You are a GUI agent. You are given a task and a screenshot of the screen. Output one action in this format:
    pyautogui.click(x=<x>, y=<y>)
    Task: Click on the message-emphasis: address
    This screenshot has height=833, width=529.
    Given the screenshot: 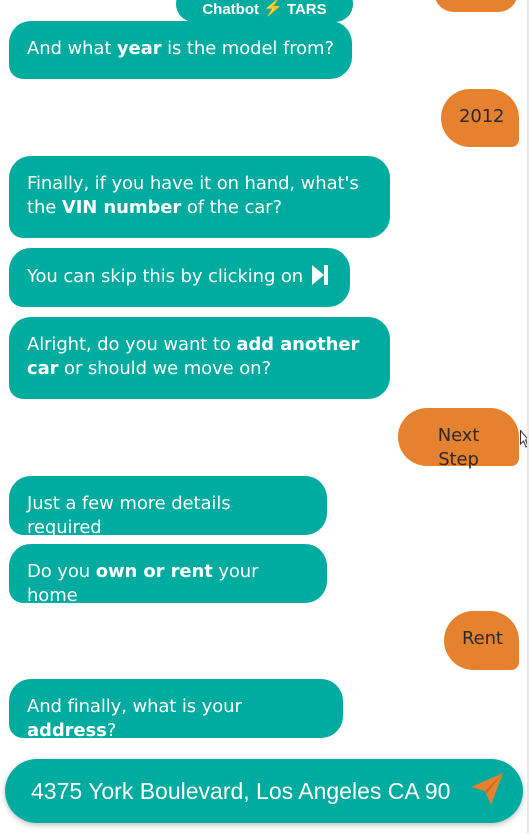 What is the action you would take?
    pyautogui.click(x=67, y=730)
    